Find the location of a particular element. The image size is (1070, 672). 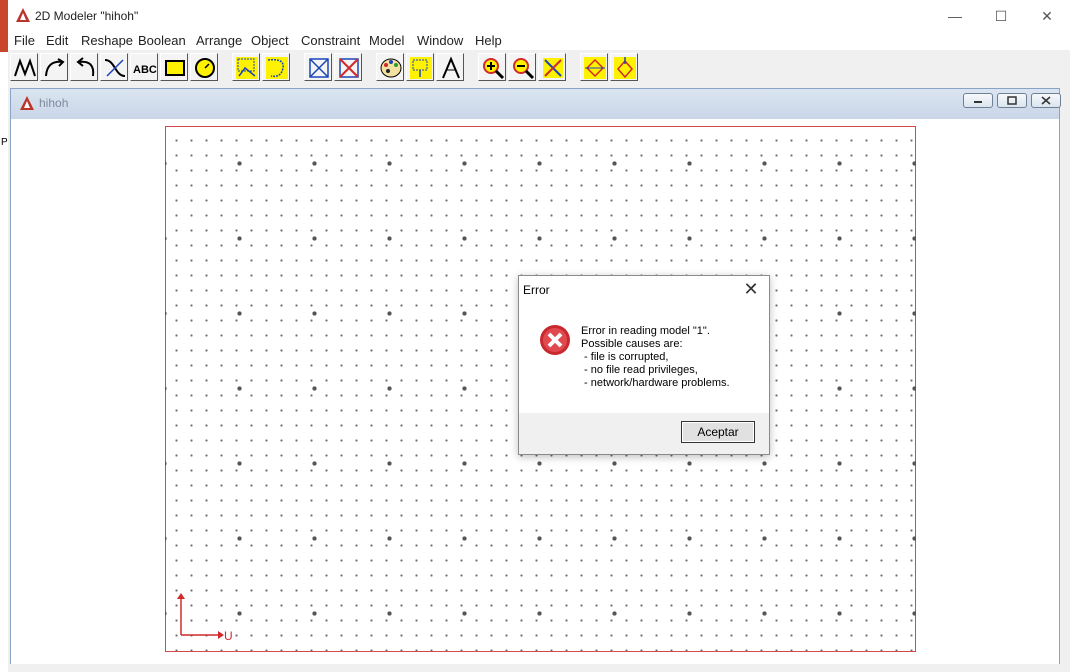

subtract-tool-button is located at coordinates (348, 67).